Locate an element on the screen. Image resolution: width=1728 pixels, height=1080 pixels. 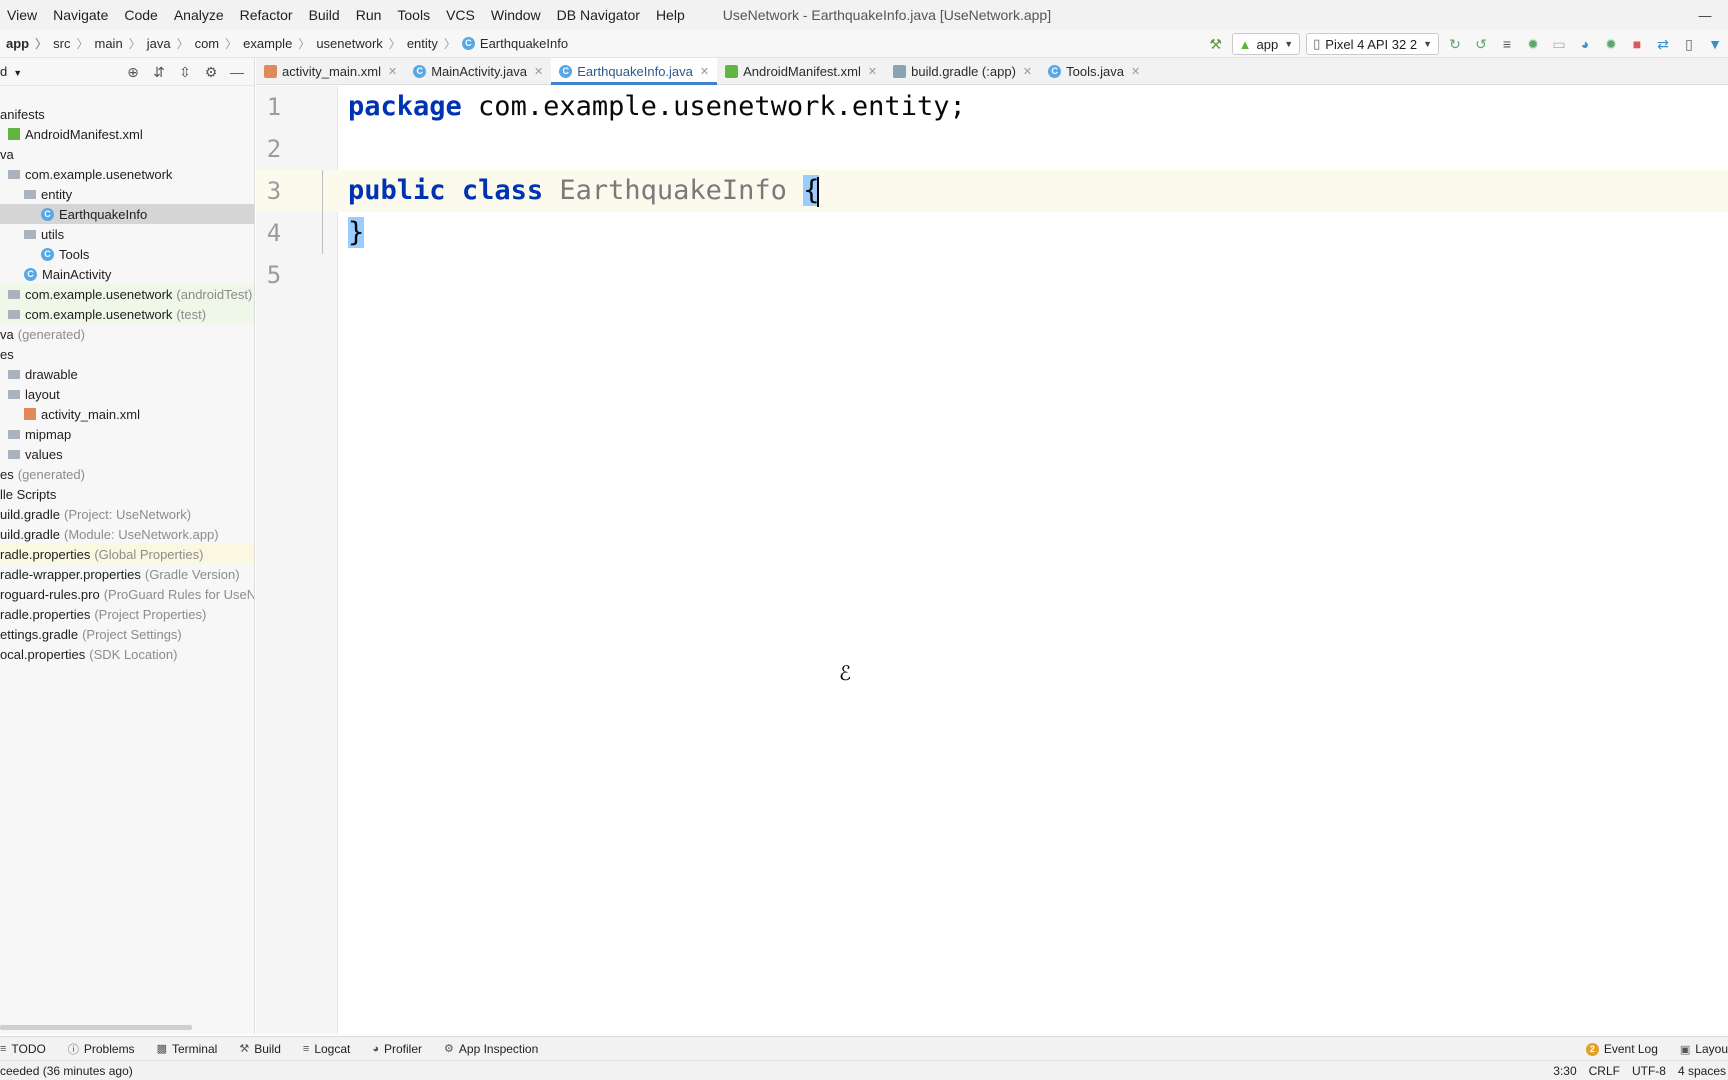
attach-process-icon: ✹ is located at coordinates (1611, 44).